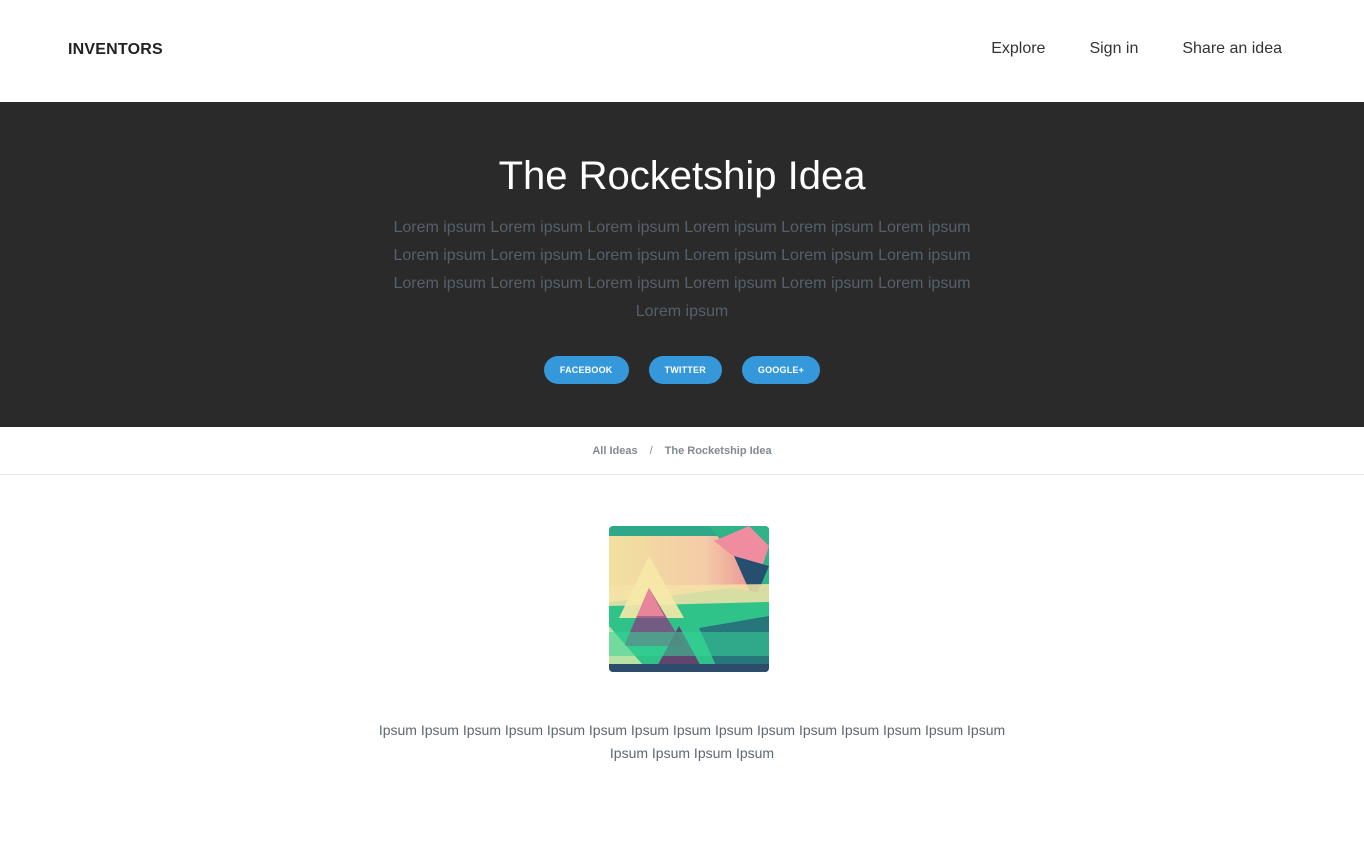 The height and width of the screenshot is (850, 1364). I want to click on geometric-artwork-image, so click(689, 599).